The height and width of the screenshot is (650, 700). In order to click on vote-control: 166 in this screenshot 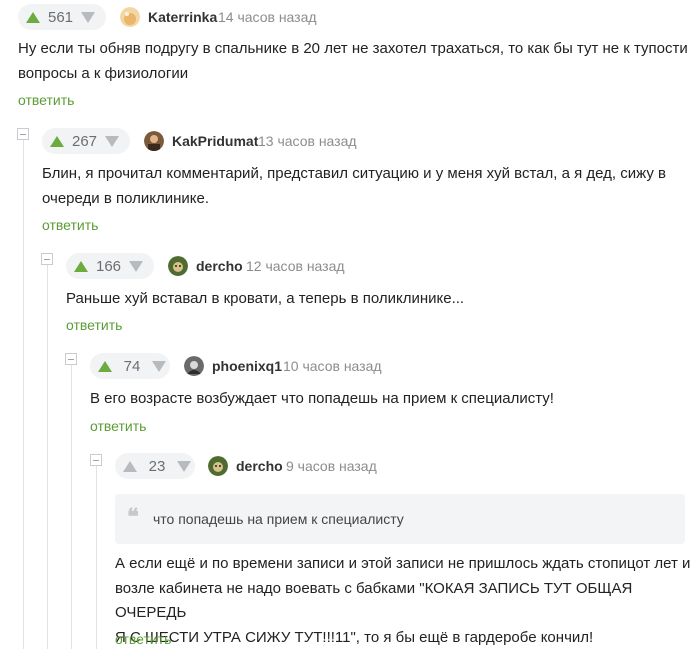, I will do `click(110, 266)`.